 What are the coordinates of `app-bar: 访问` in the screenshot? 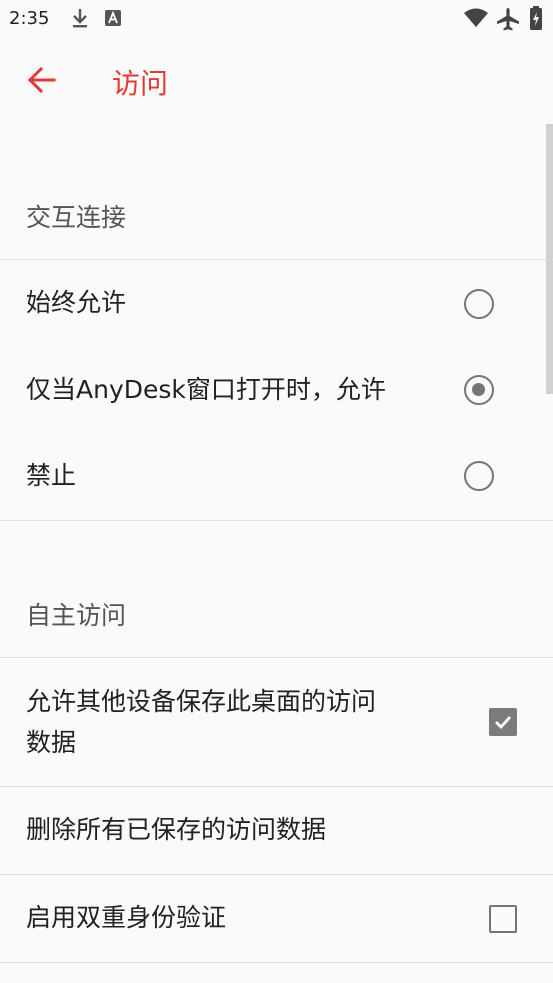 It's located at (276, 81).